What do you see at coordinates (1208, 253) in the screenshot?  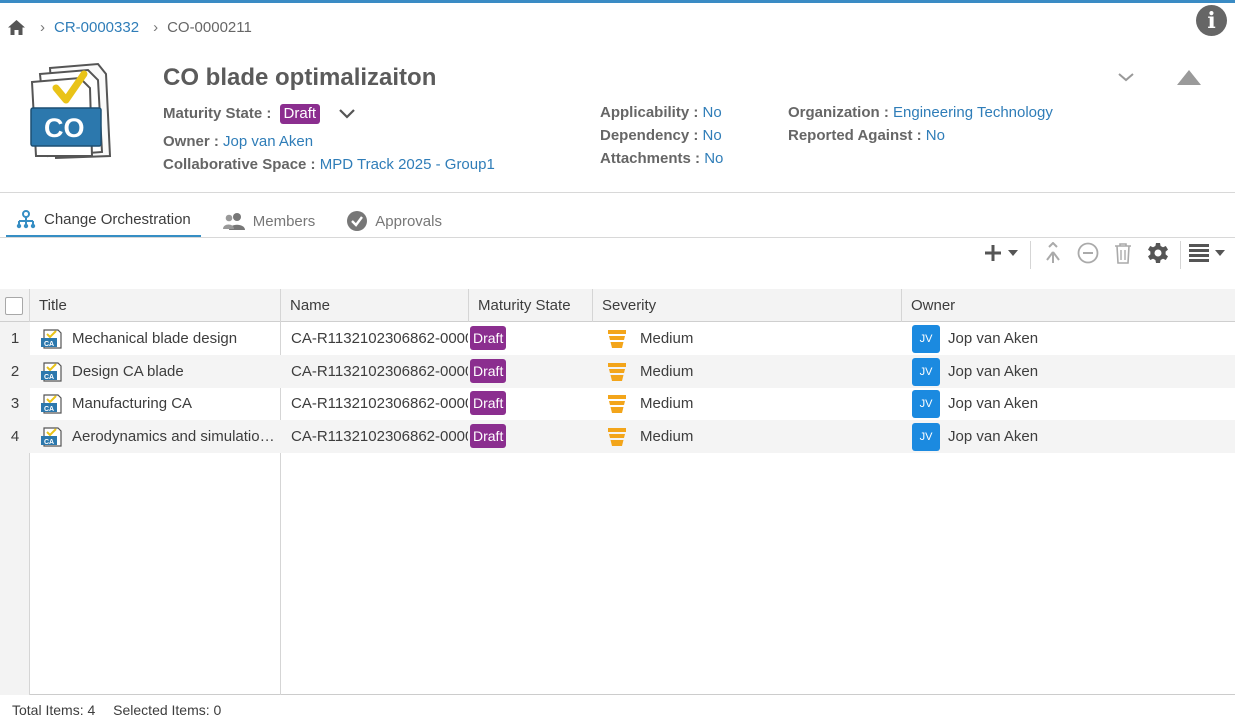 I see `view-menu-button` at bounding box center [1208, 253].